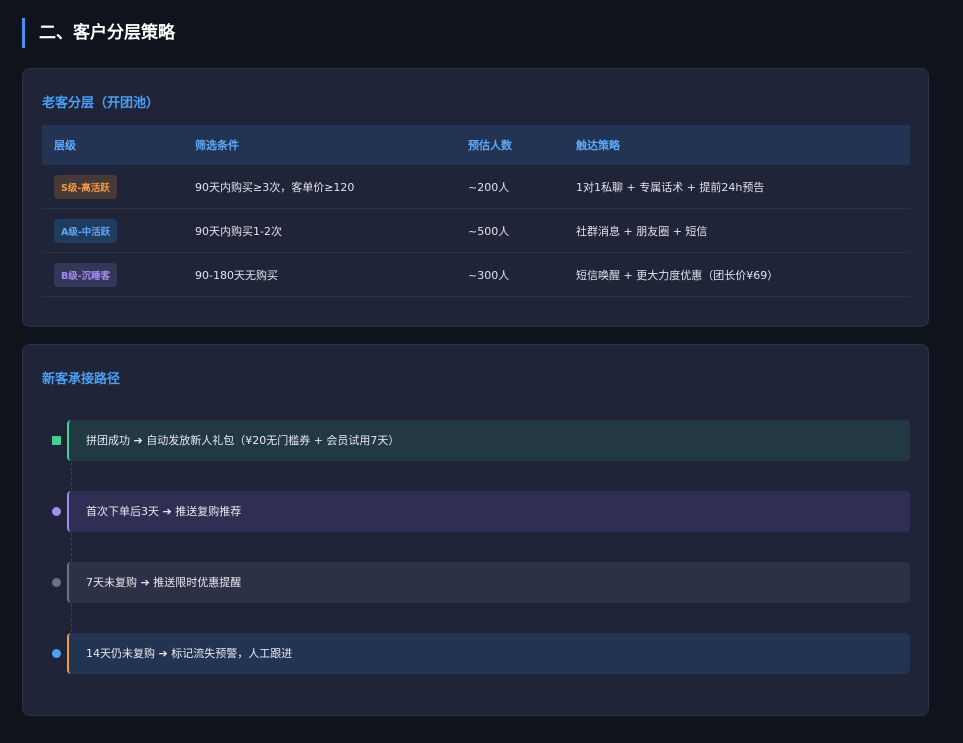 This screenshot has width=963, height=743. I want to click on timeline-step: 拼团成功 ➔ 自动发放新人礼包（¥20无门槛券 + 会员试用7天）, so click(488, 440).